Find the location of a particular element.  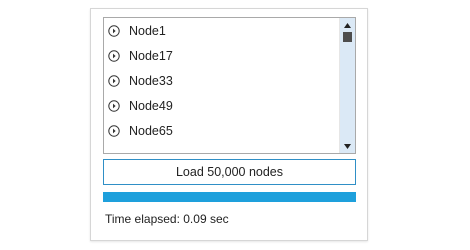

progress-bar is located at coordinates (229, 197).